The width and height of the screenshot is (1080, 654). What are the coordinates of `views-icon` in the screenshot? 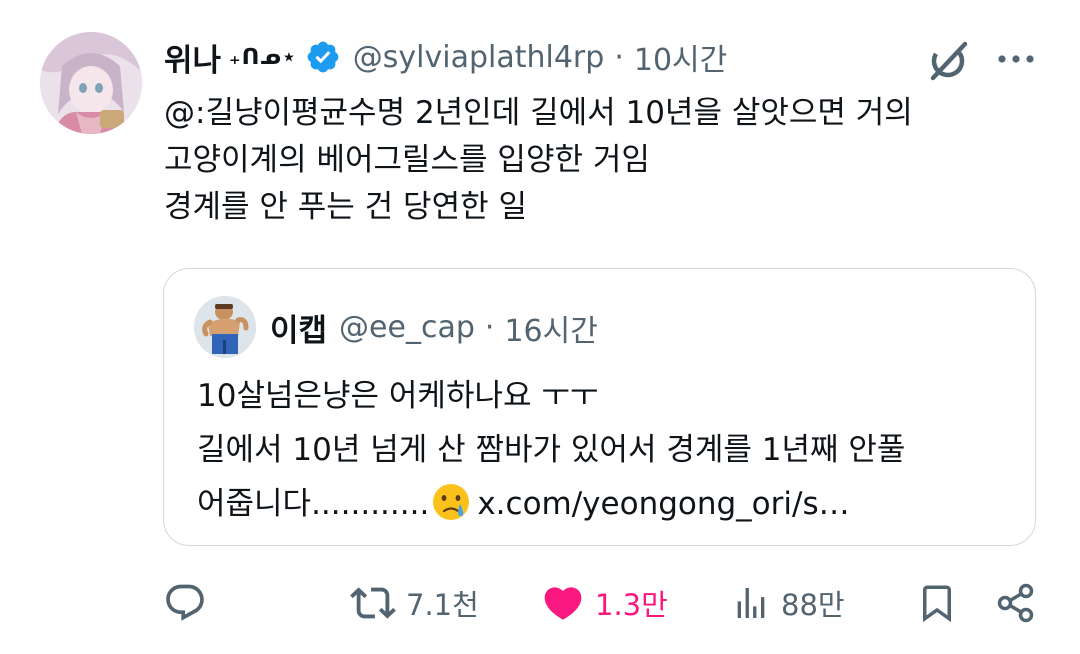 It's located at (751, 603).